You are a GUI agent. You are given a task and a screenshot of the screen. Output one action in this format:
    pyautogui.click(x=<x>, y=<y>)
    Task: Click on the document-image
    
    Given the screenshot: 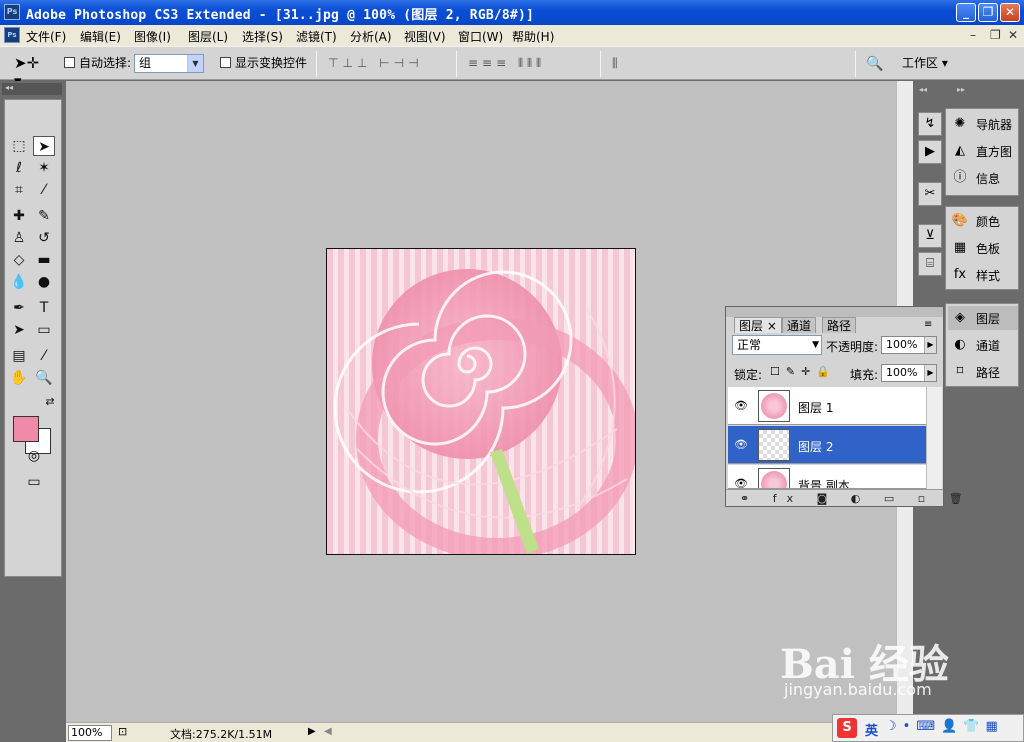 What is the action you would take?
    pyautogui.click(x=481, y=401)
    